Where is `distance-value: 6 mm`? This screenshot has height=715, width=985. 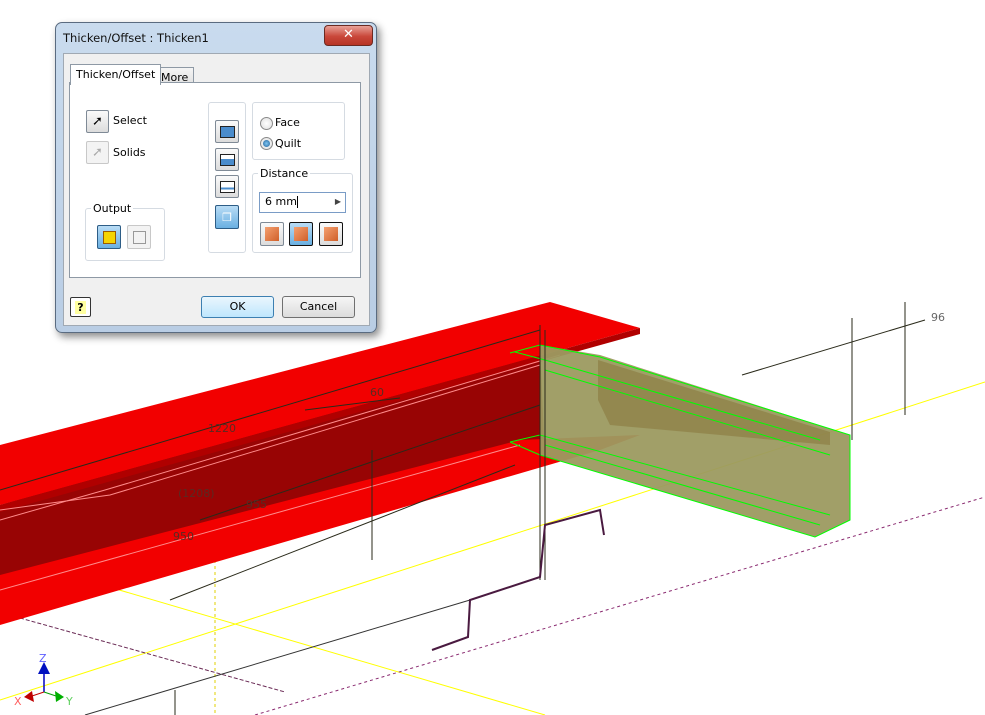
distance-value: 6 mm is located at coordinates (281, 201).